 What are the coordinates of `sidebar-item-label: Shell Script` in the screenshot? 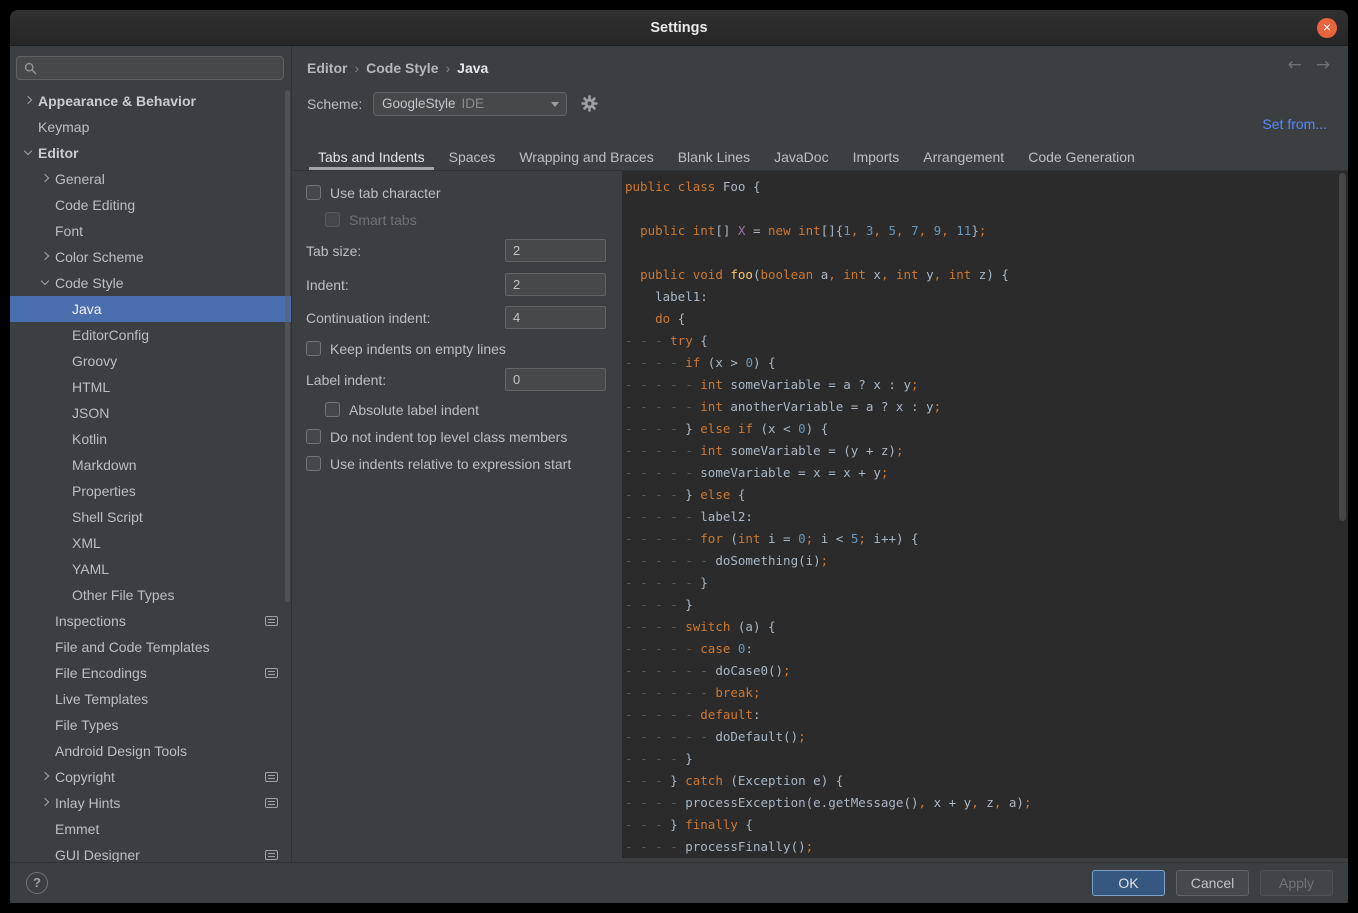 It's located at (107, 517).